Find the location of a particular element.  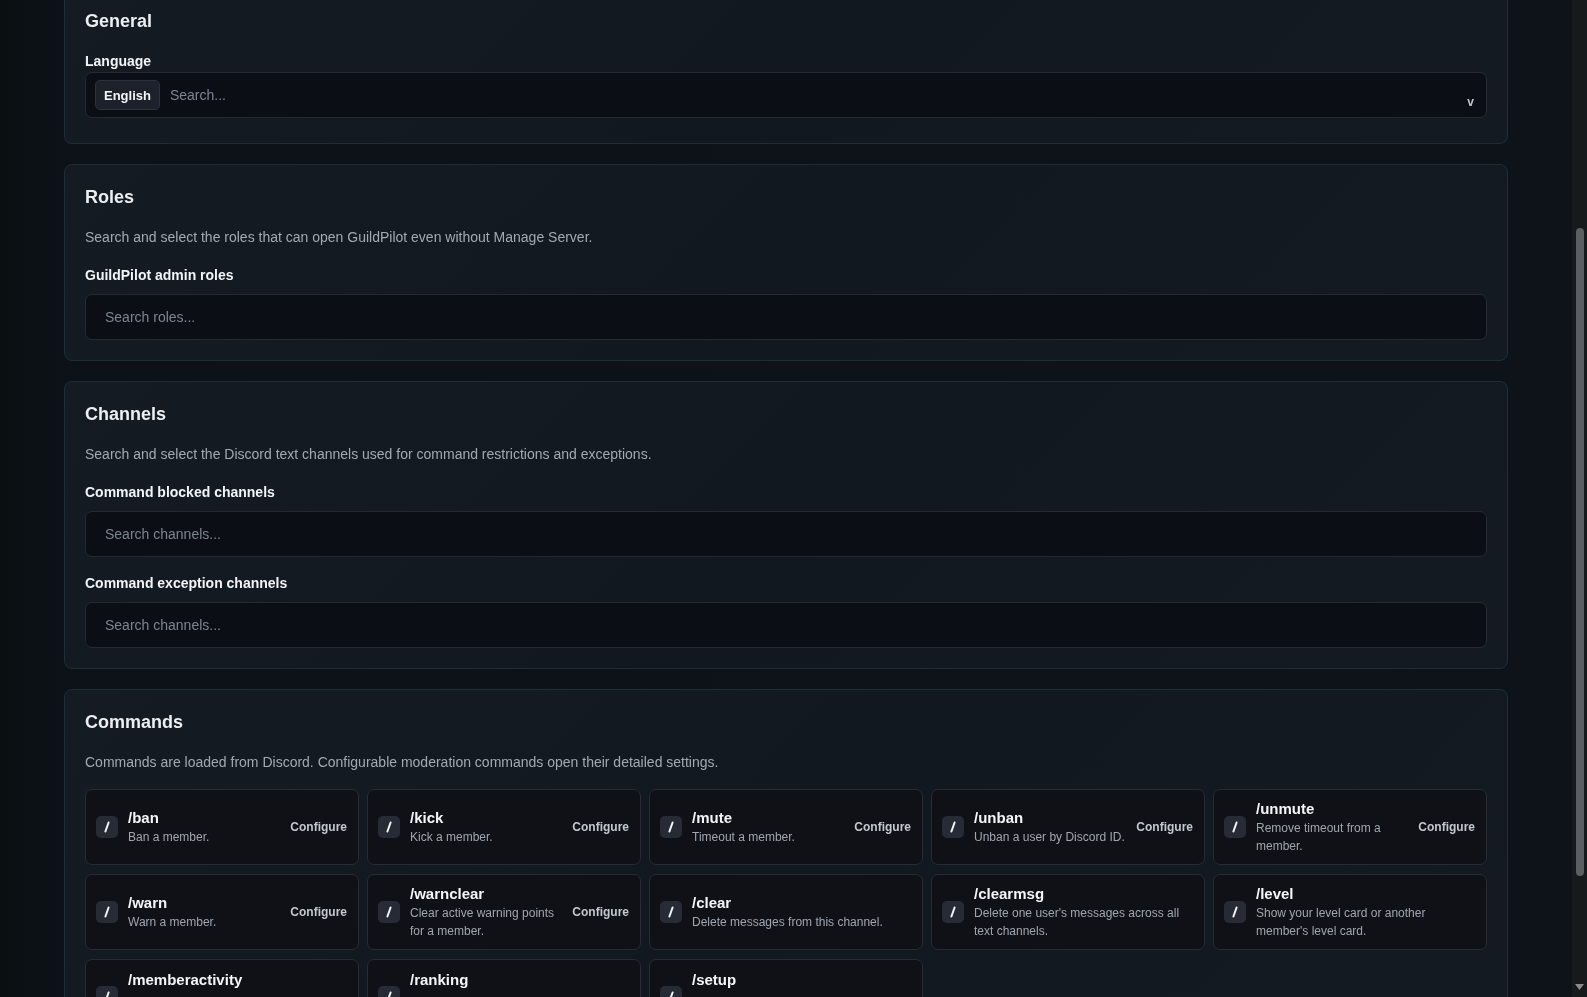

command-name: /ban is located at coordinates (144, 818).